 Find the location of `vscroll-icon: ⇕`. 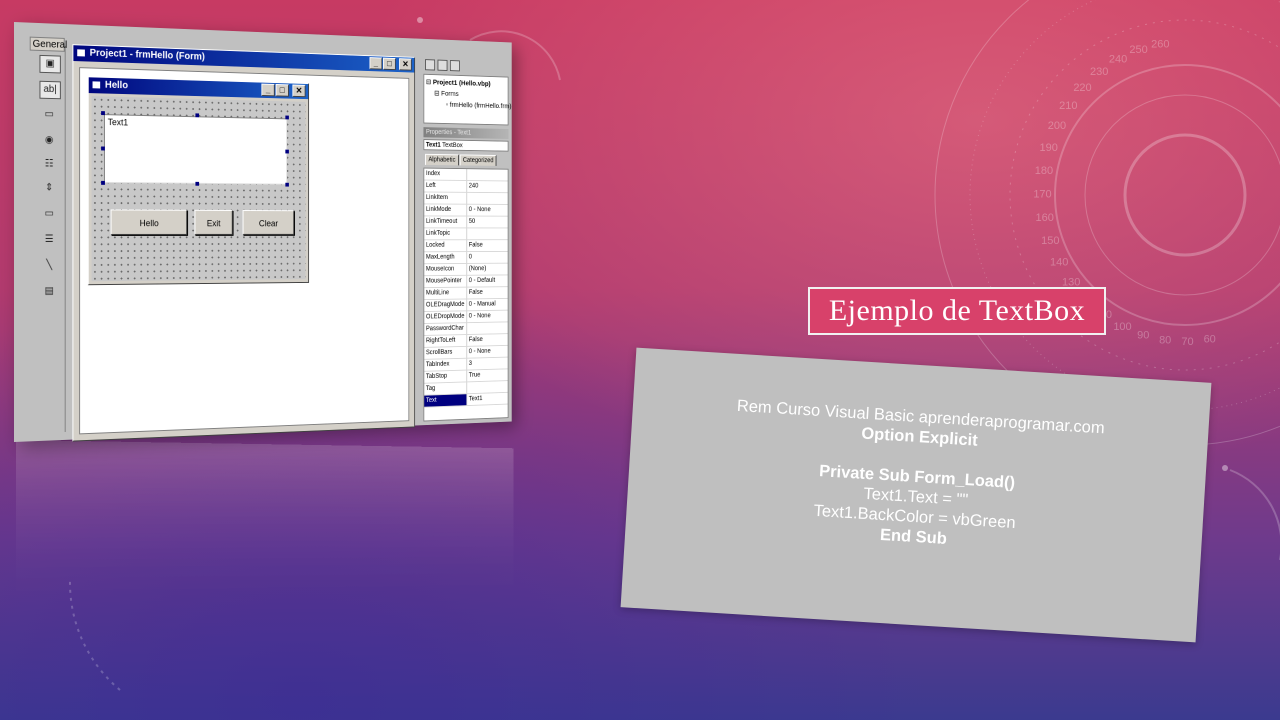

vscroll-icon: ⇕ is located at coordinates (48, 188).